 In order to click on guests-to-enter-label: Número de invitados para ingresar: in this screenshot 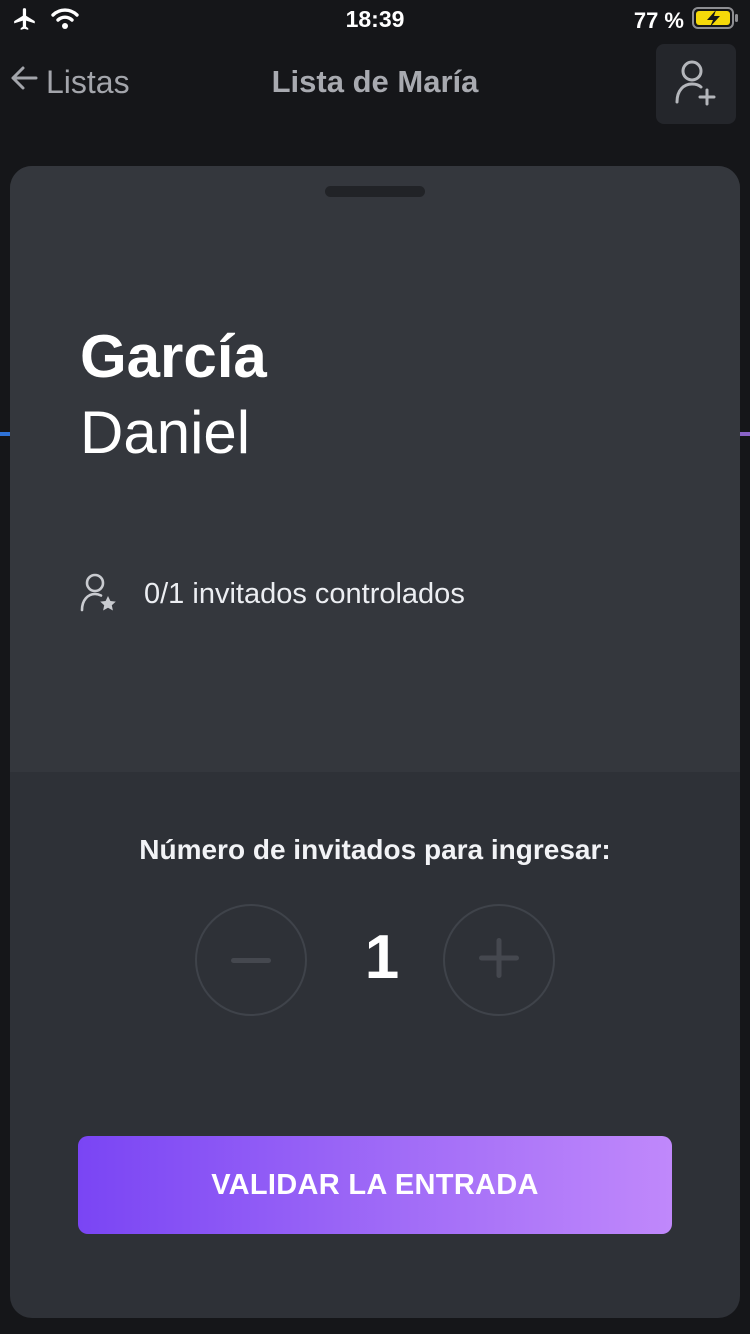, I will do `click(375, 849)`.